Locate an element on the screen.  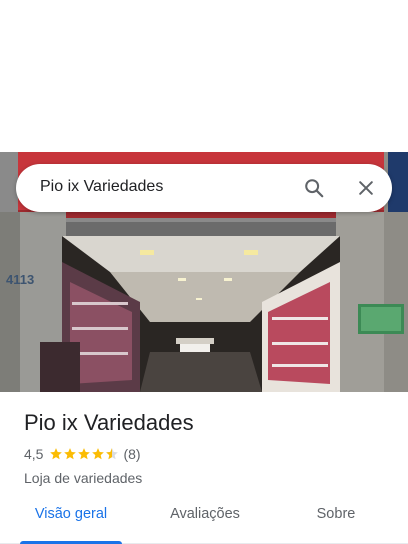
tab-overview: Visão geral is located at coordinates (71, 514).